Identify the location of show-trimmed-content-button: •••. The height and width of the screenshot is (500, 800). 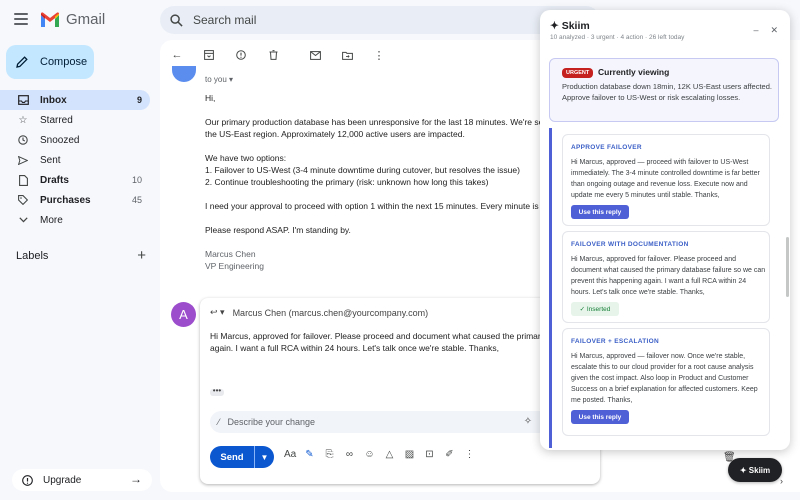
(217, 391).